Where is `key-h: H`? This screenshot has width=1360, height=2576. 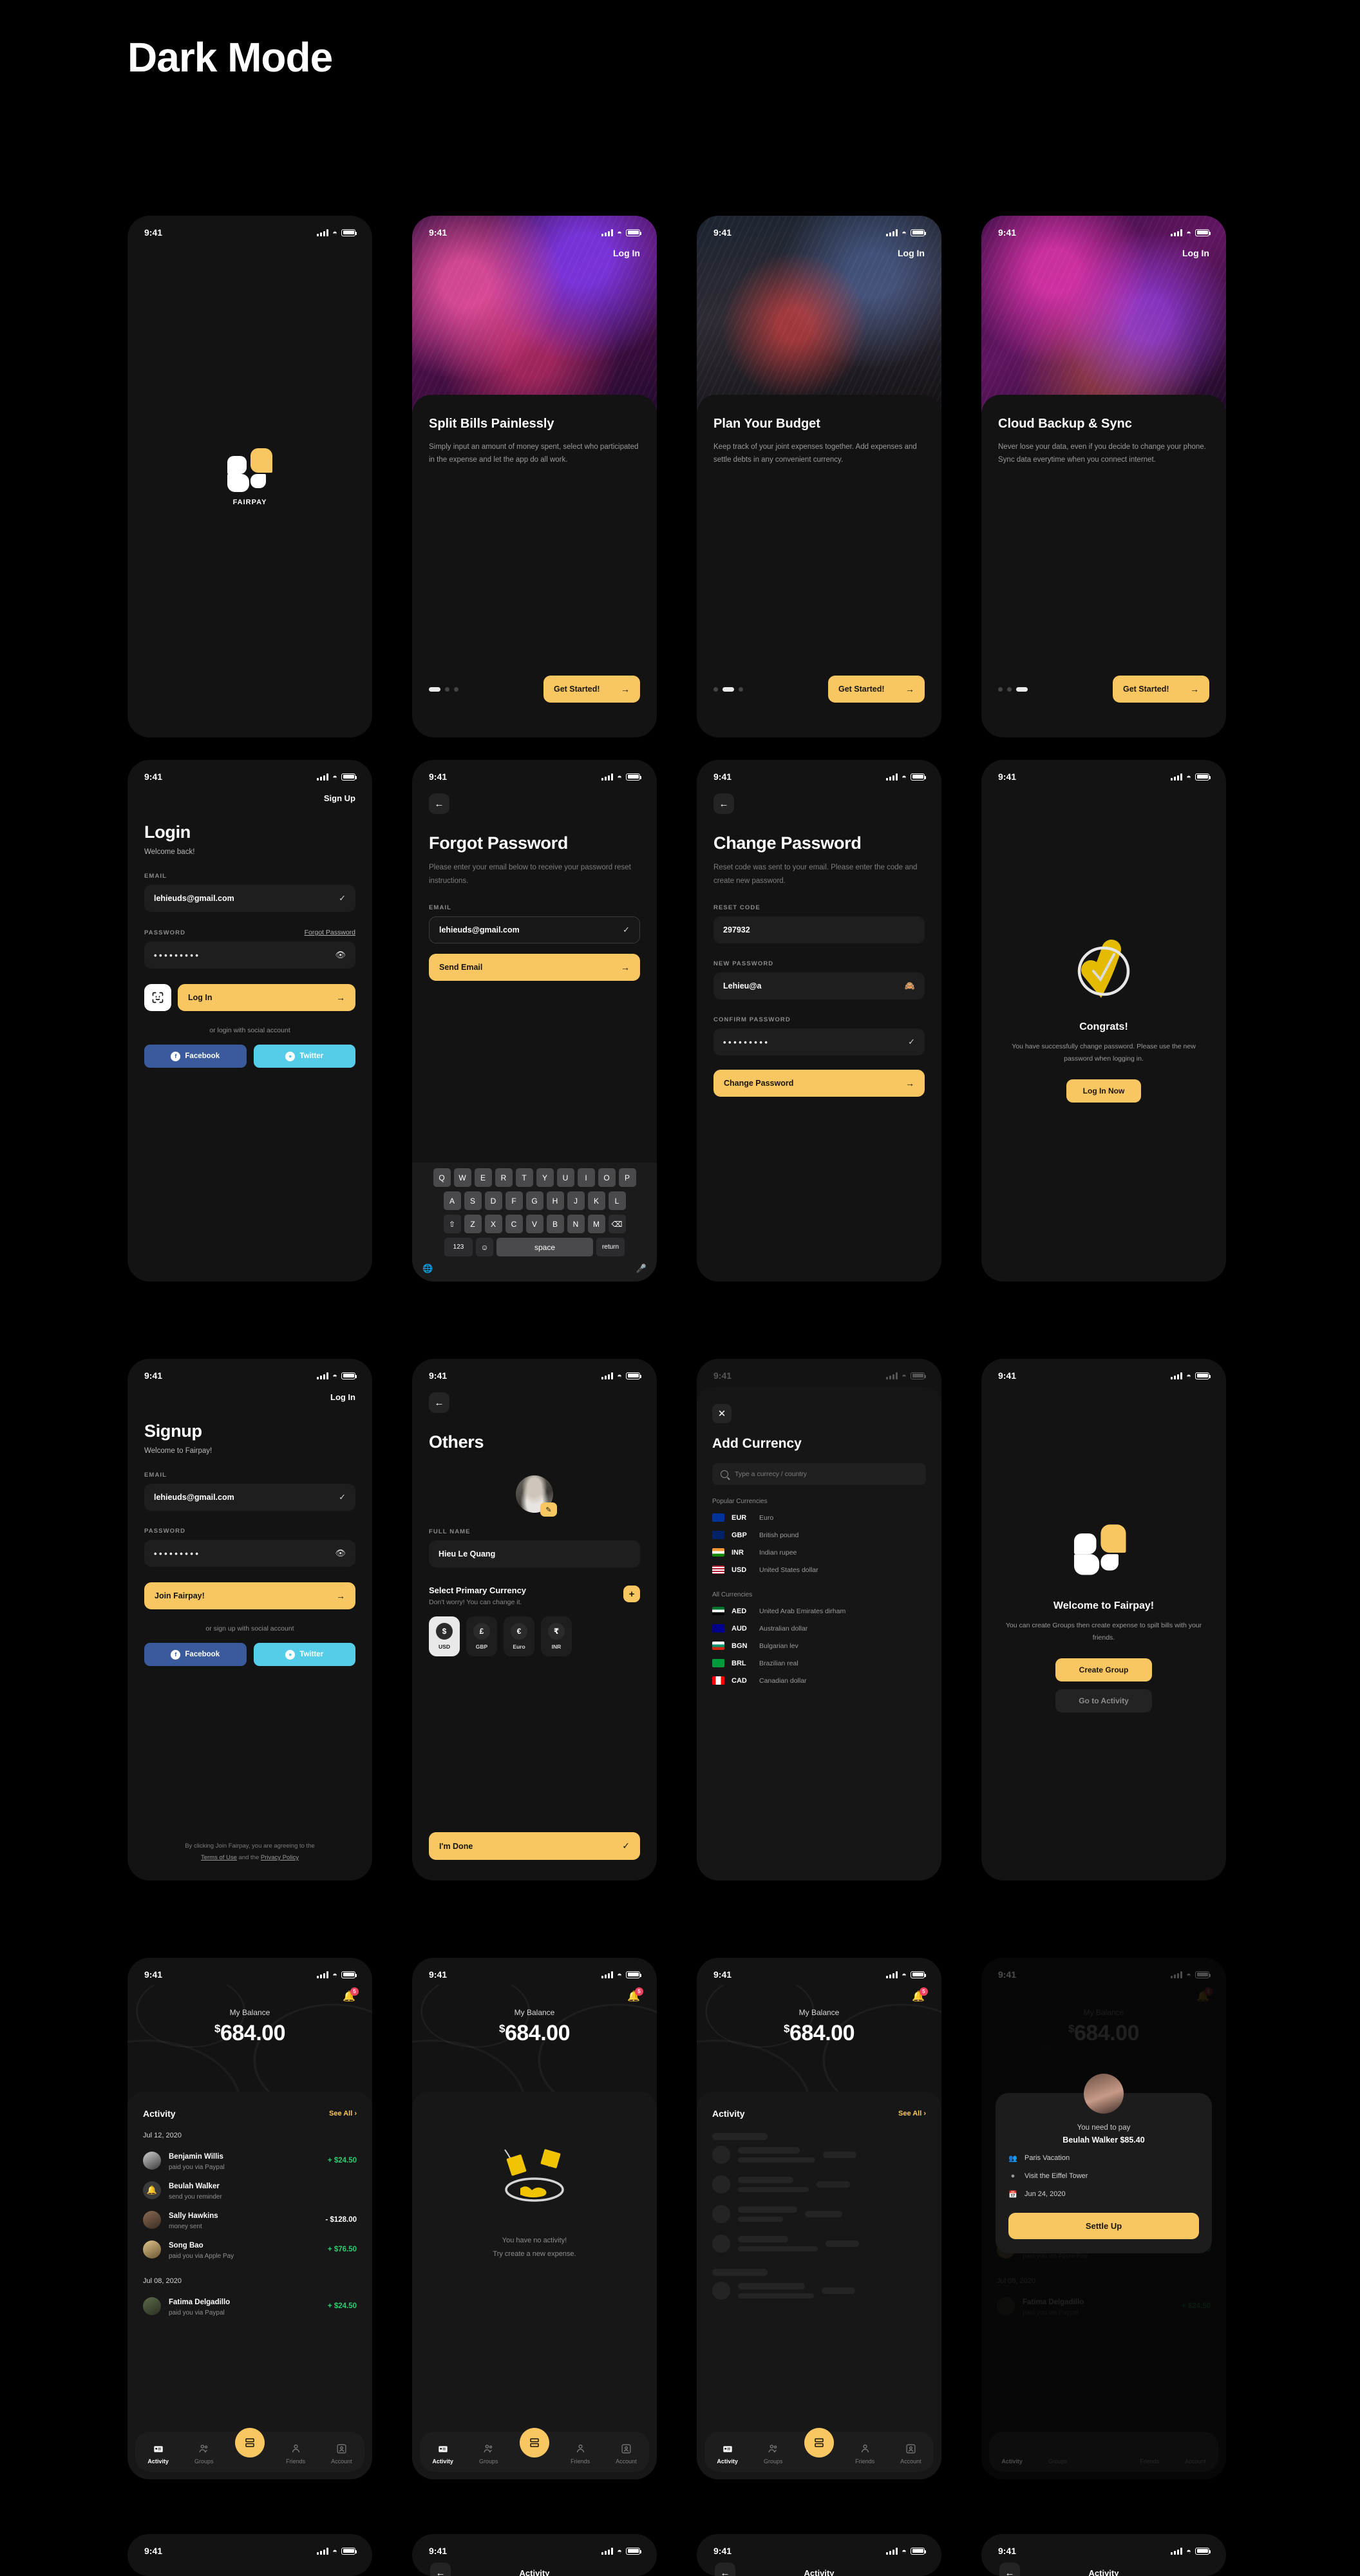 key-h: H is located at coordinates (555, 1200).